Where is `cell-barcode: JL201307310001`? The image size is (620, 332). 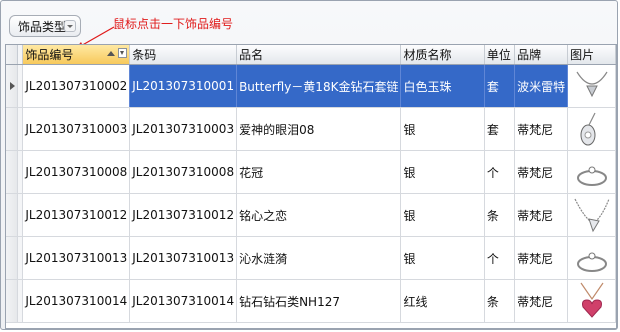
cell-barcode: JL201307310001 is located at coordinates (183, 86).